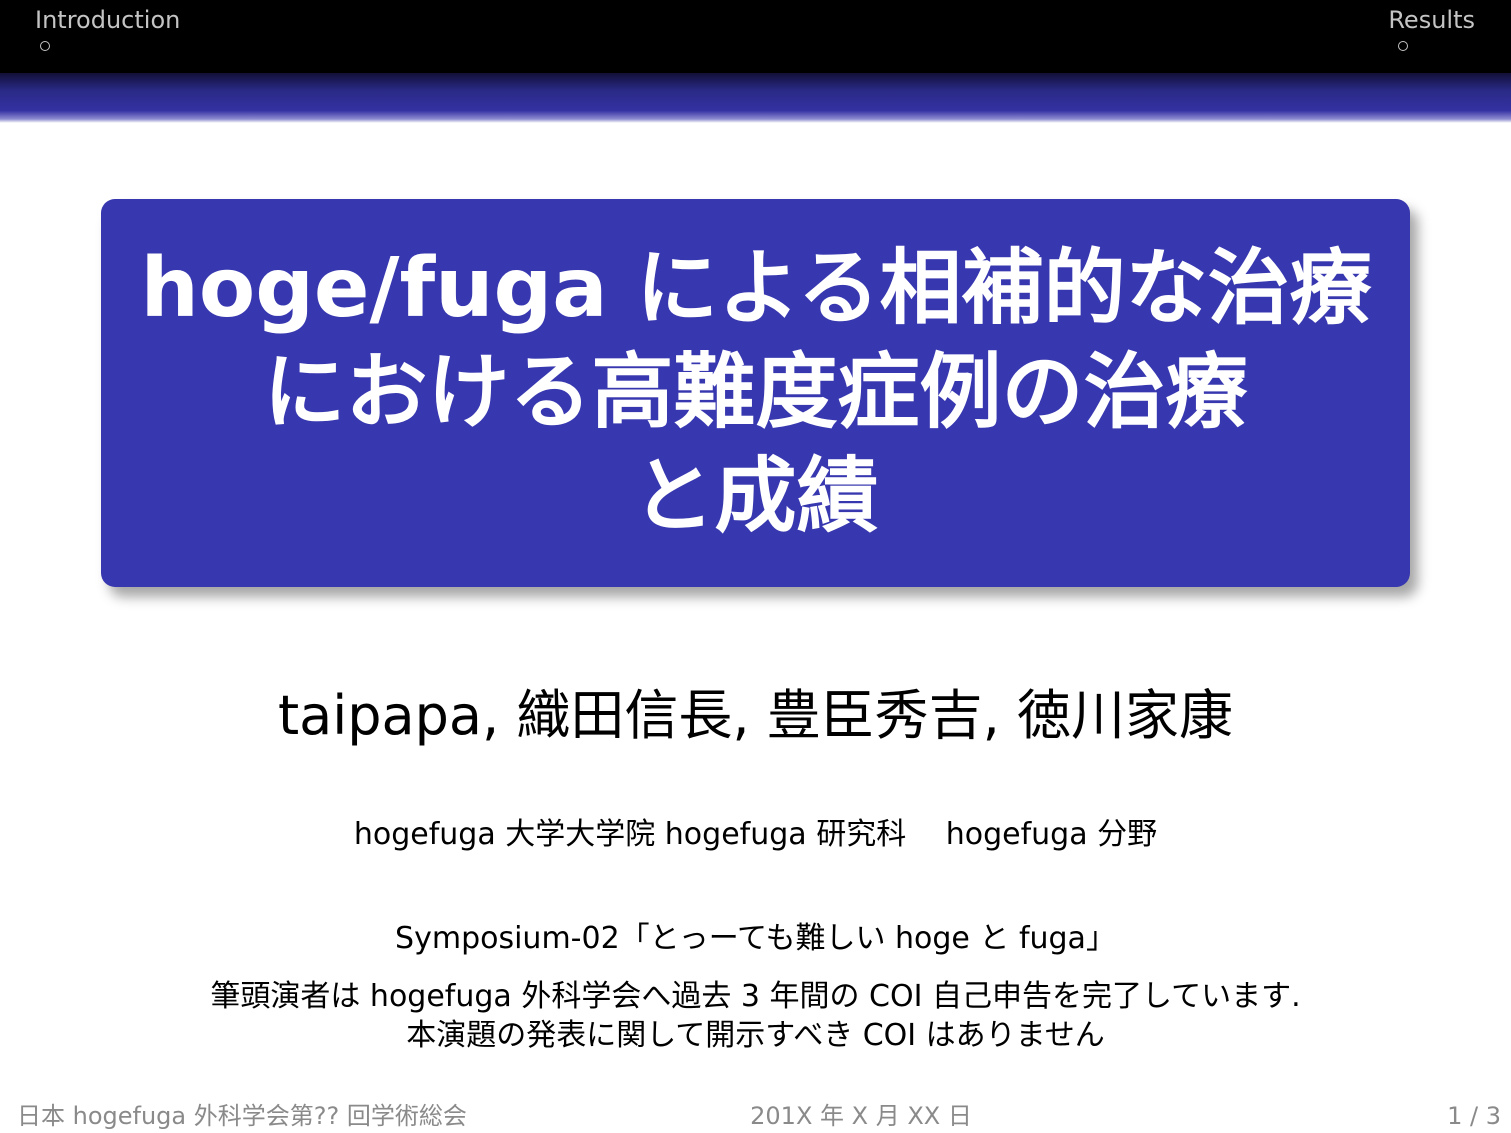 The width and height of the screenshot is (1511, 1133). I want to click on title-line-1: hoge/fuga による相補的な治療, so click(756, 288).